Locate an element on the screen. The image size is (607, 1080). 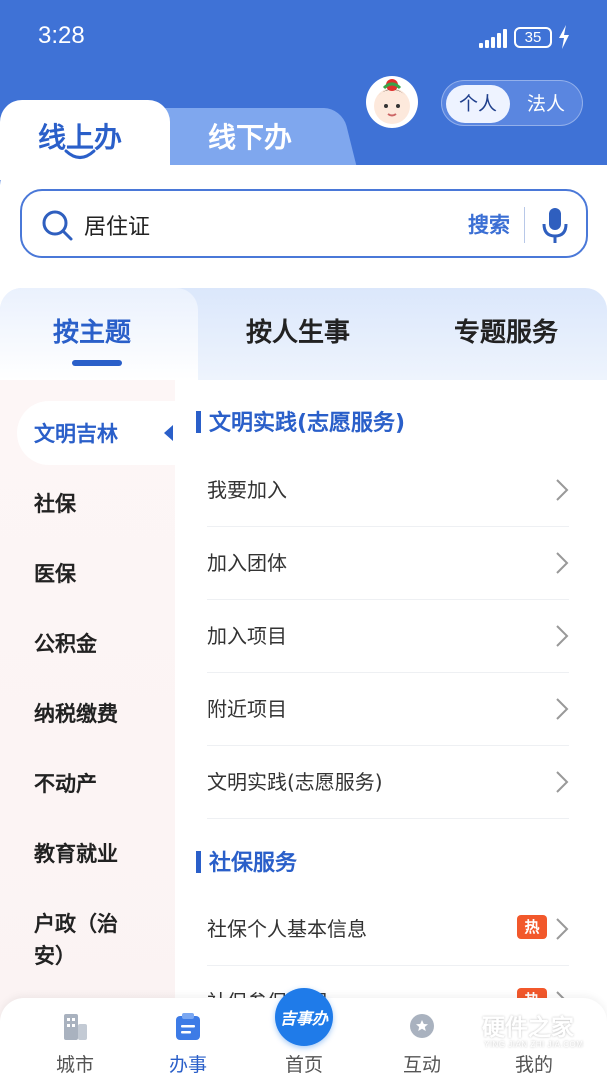
battery-icon: 35 is located at coordinates (533, 37).